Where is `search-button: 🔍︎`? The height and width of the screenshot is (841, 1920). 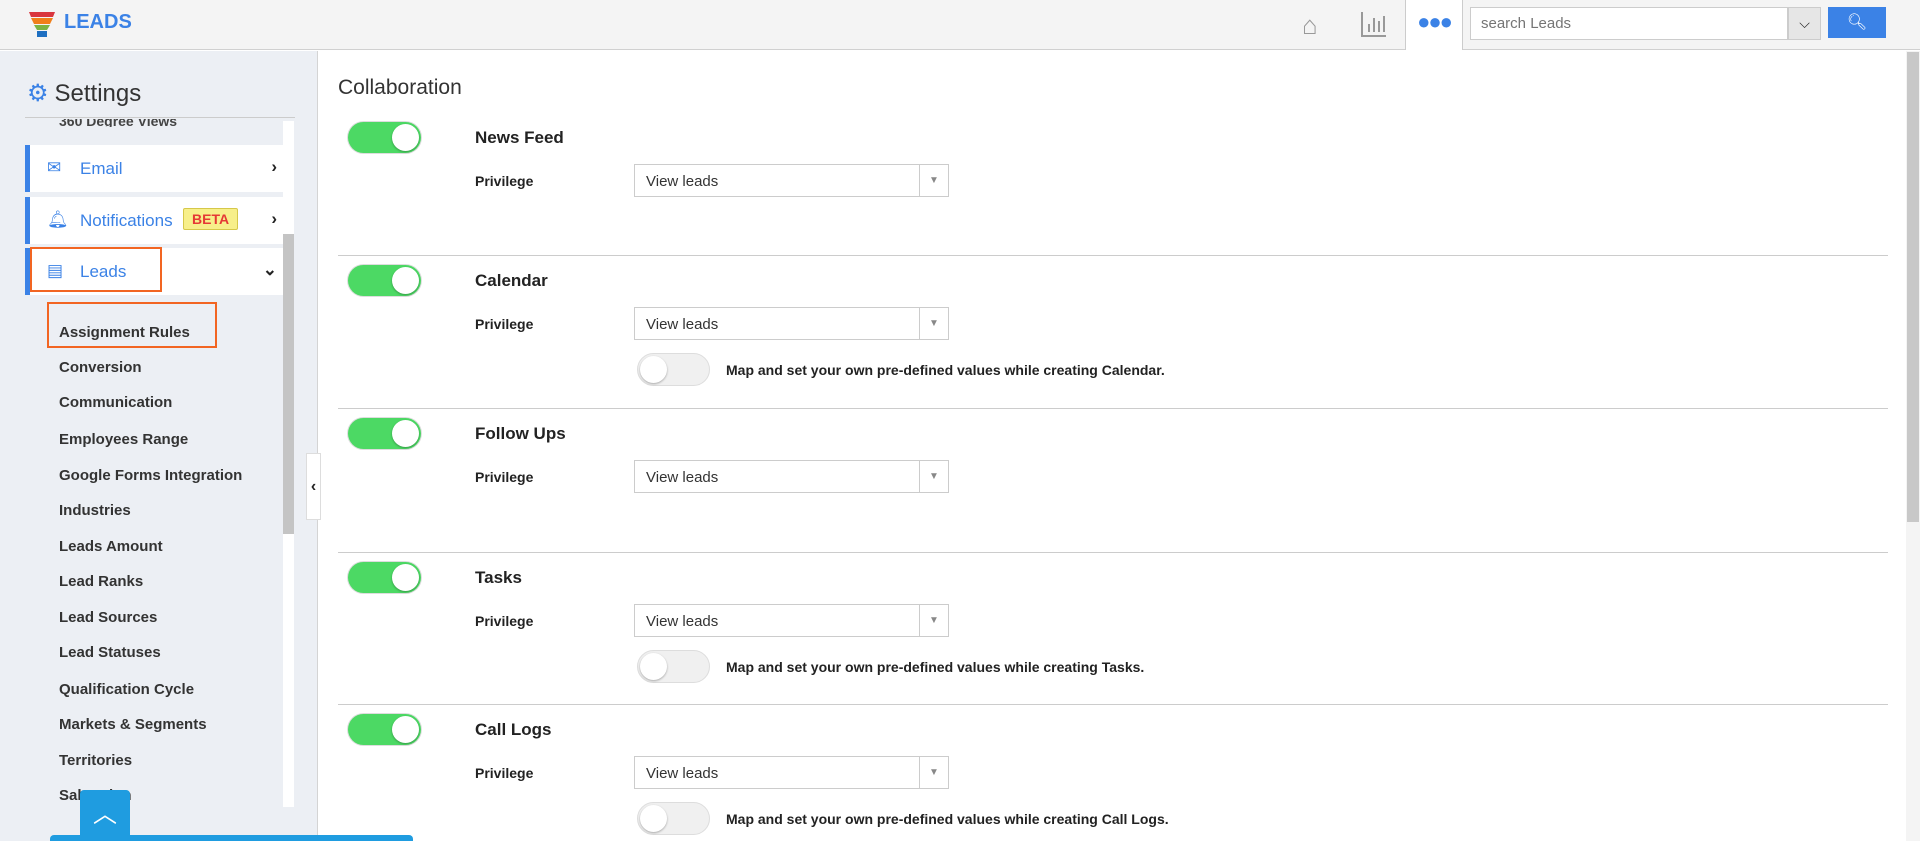 search-button: 🔍︎ is located at coordinates (1857, 22).